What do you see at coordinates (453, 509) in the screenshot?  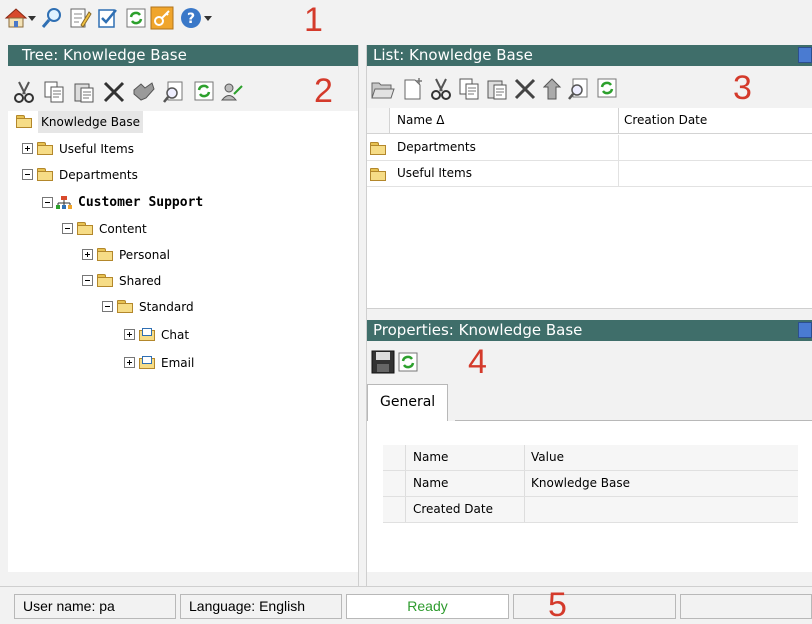 I see `property-name: Created Date` at bounding box center [453, 509].